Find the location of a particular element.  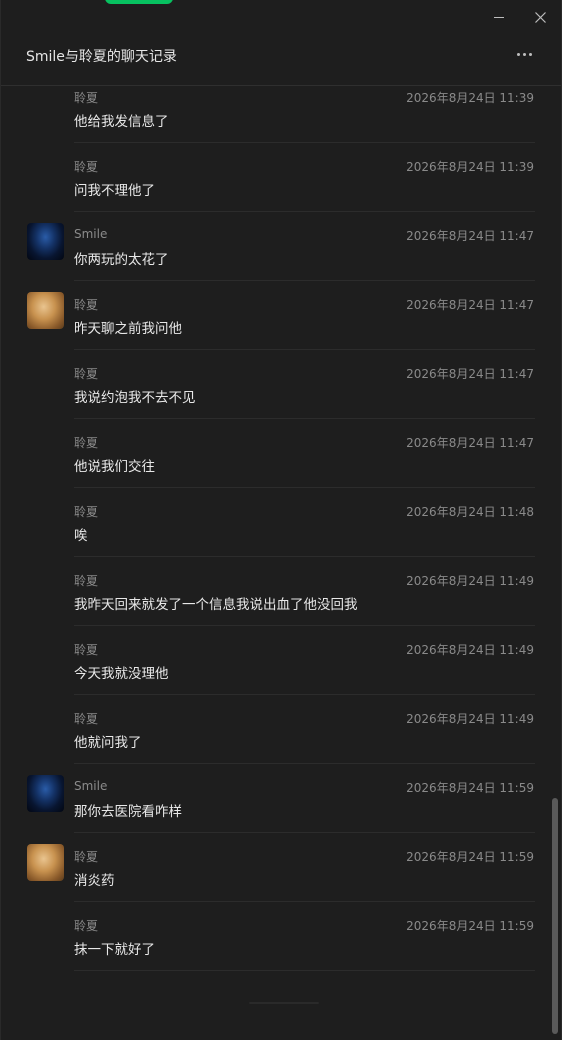

minimize-icon is located at coordinates (499, 17).